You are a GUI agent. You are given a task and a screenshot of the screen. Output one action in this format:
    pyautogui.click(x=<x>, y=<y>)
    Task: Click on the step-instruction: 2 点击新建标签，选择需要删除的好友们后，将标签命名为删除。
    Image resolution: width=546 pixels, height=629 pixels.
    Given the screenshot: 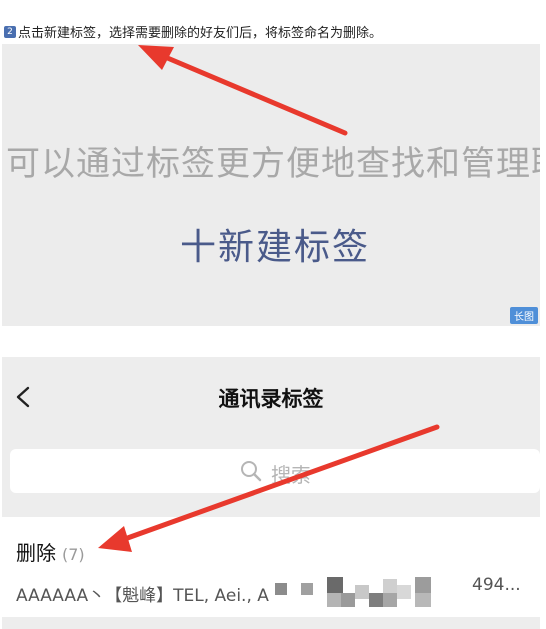 What is the action you would take?
    pyautogui.click(x=193, y=31)
    